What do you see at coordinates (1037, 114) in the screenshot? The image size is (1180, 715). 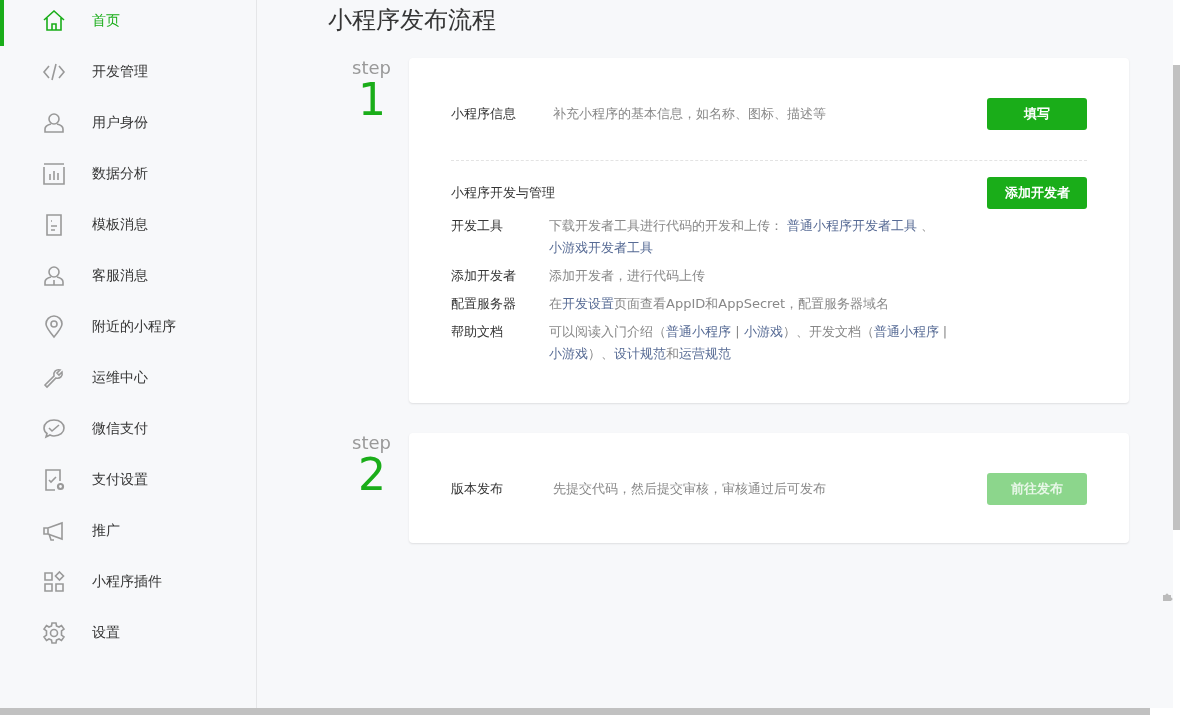 I see `action-button: 填写` at bounding box center [1037, 114].